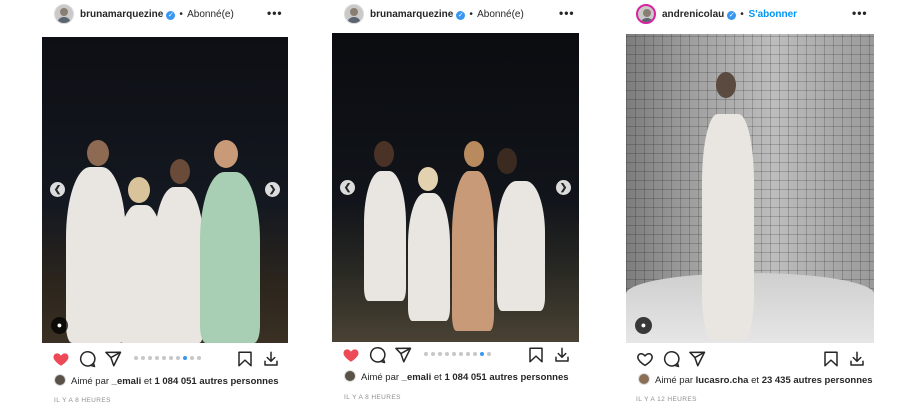  What do you see at coordinates (773, 14) in the screenshot?
I see `follow-button: S'abonner` at bounding box center [773, 14].